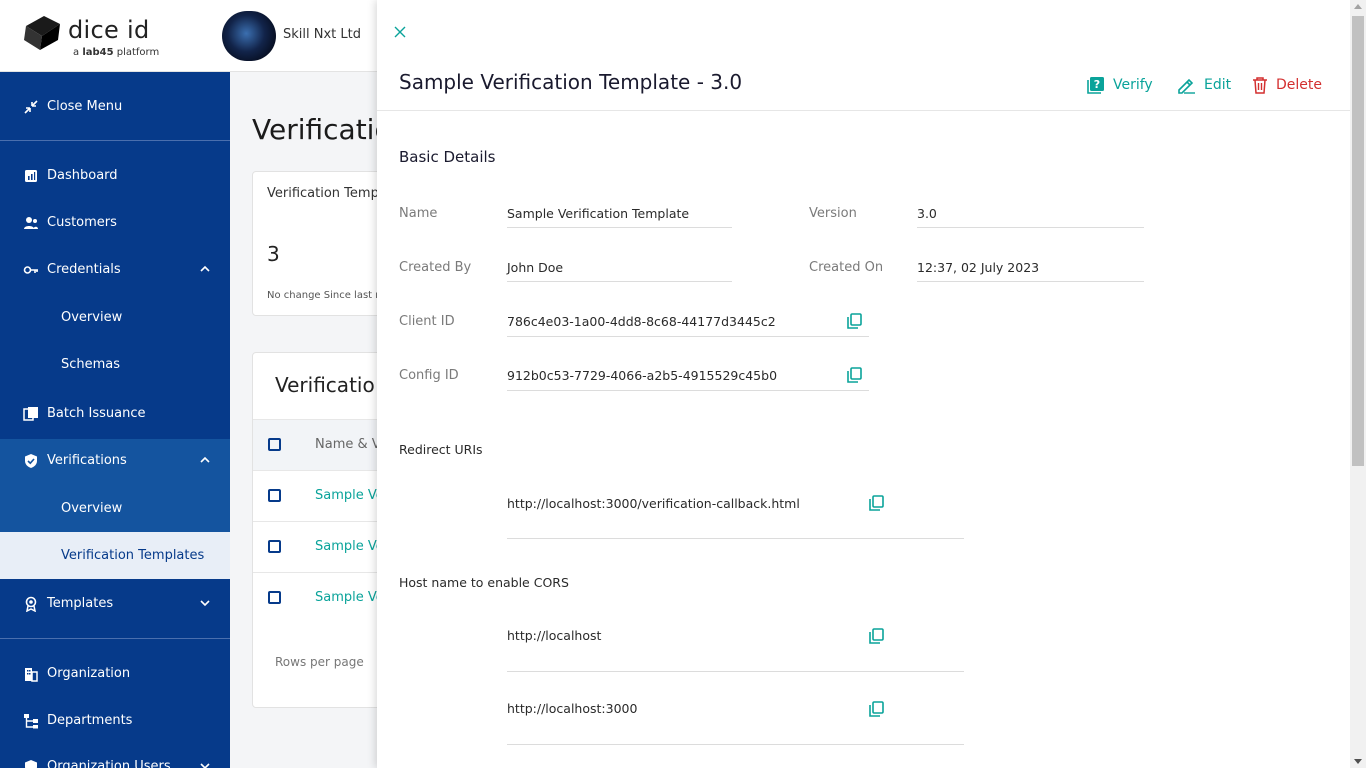 The height and width of the screenshot is (768, 1366). What do you see at coordinates (115, 555) in the screenshot?
I see `sidebar-item-verification-templates: Verification Templates` at bounding box center [115, 555].